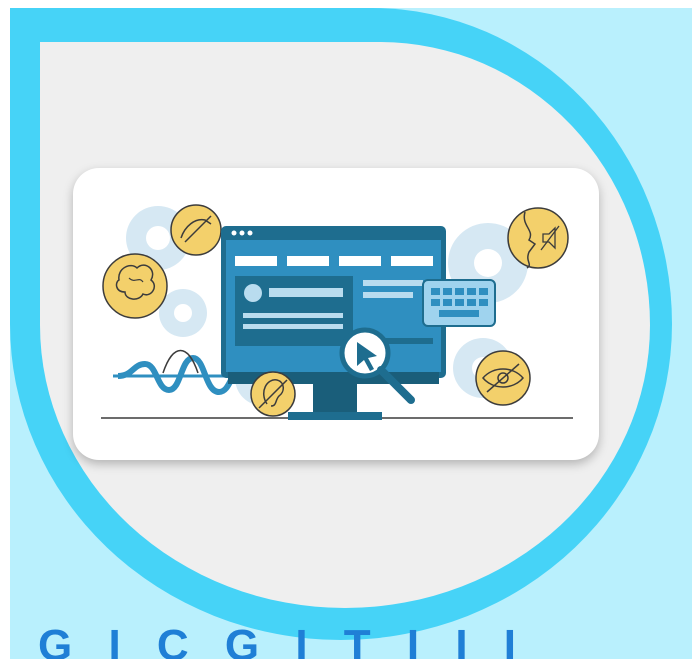 This screenshot has height=659, width=692. Describe the element at coordinates (135, 286) in the screenshot. I see `brain-icon` at that location.